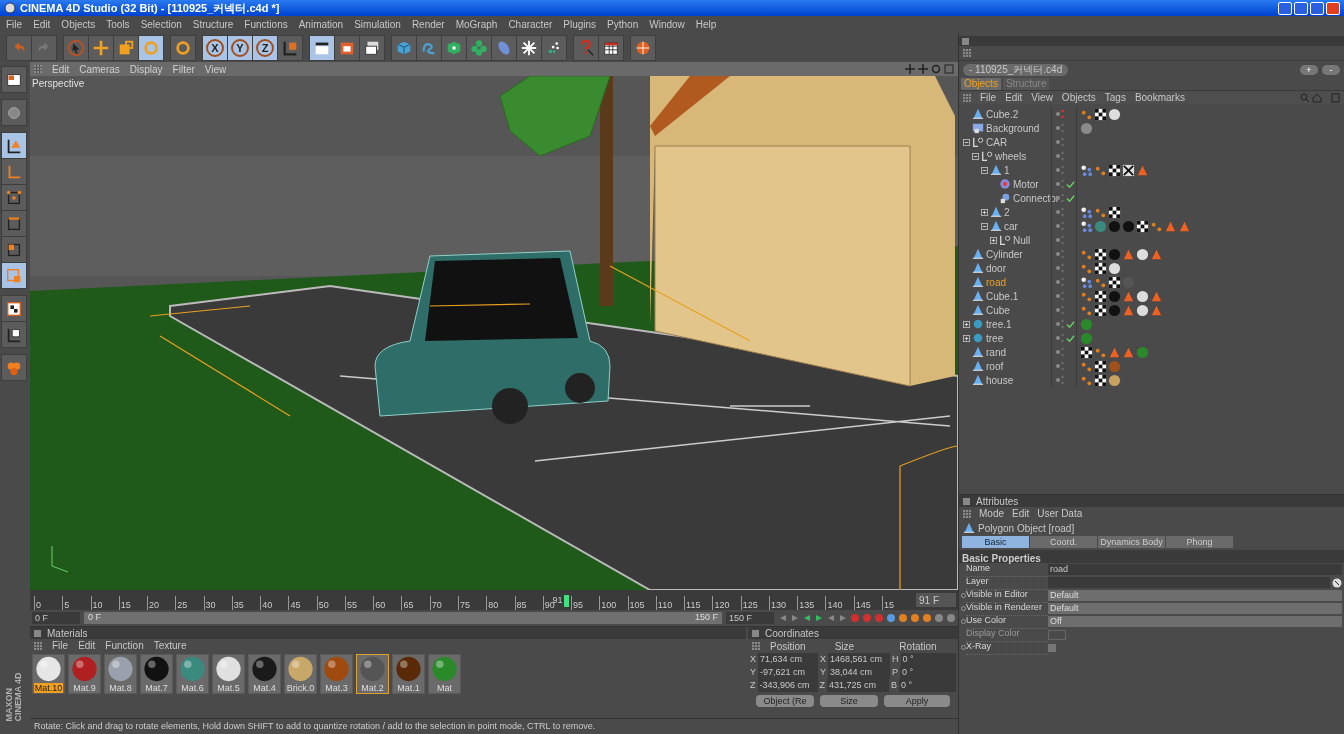 This screenshot has height=734, width=1344. Describe the element at coordinates (923, 69) in the screenshot. I see `view-zoom-icon` at that location.